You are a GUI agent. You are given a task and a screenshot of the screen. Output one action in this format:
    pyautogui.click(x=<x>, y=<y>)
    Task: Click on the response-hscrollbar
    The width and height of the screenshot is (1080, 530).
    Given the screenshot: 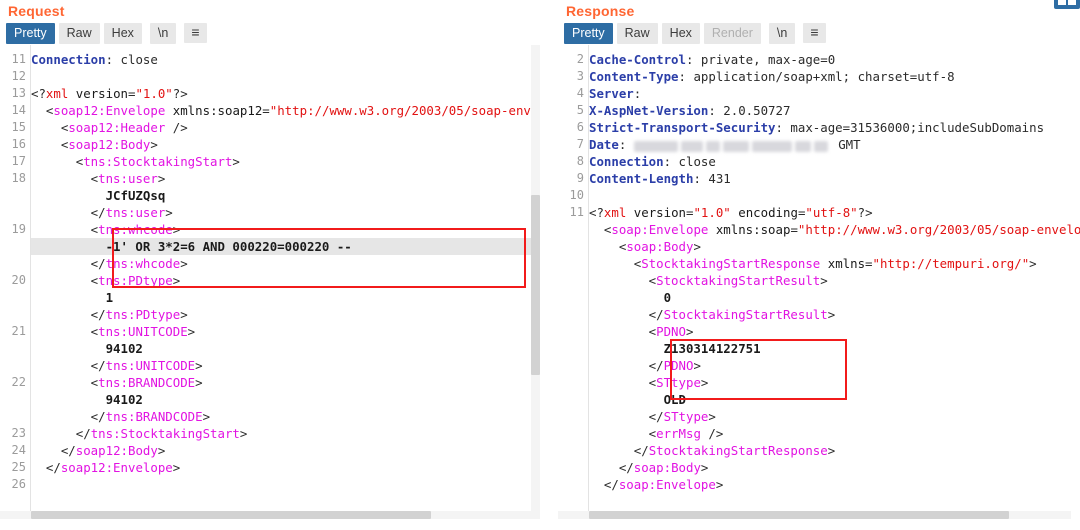 What is the action you would take?
    pyautogui.click(x=814, y=515)
    